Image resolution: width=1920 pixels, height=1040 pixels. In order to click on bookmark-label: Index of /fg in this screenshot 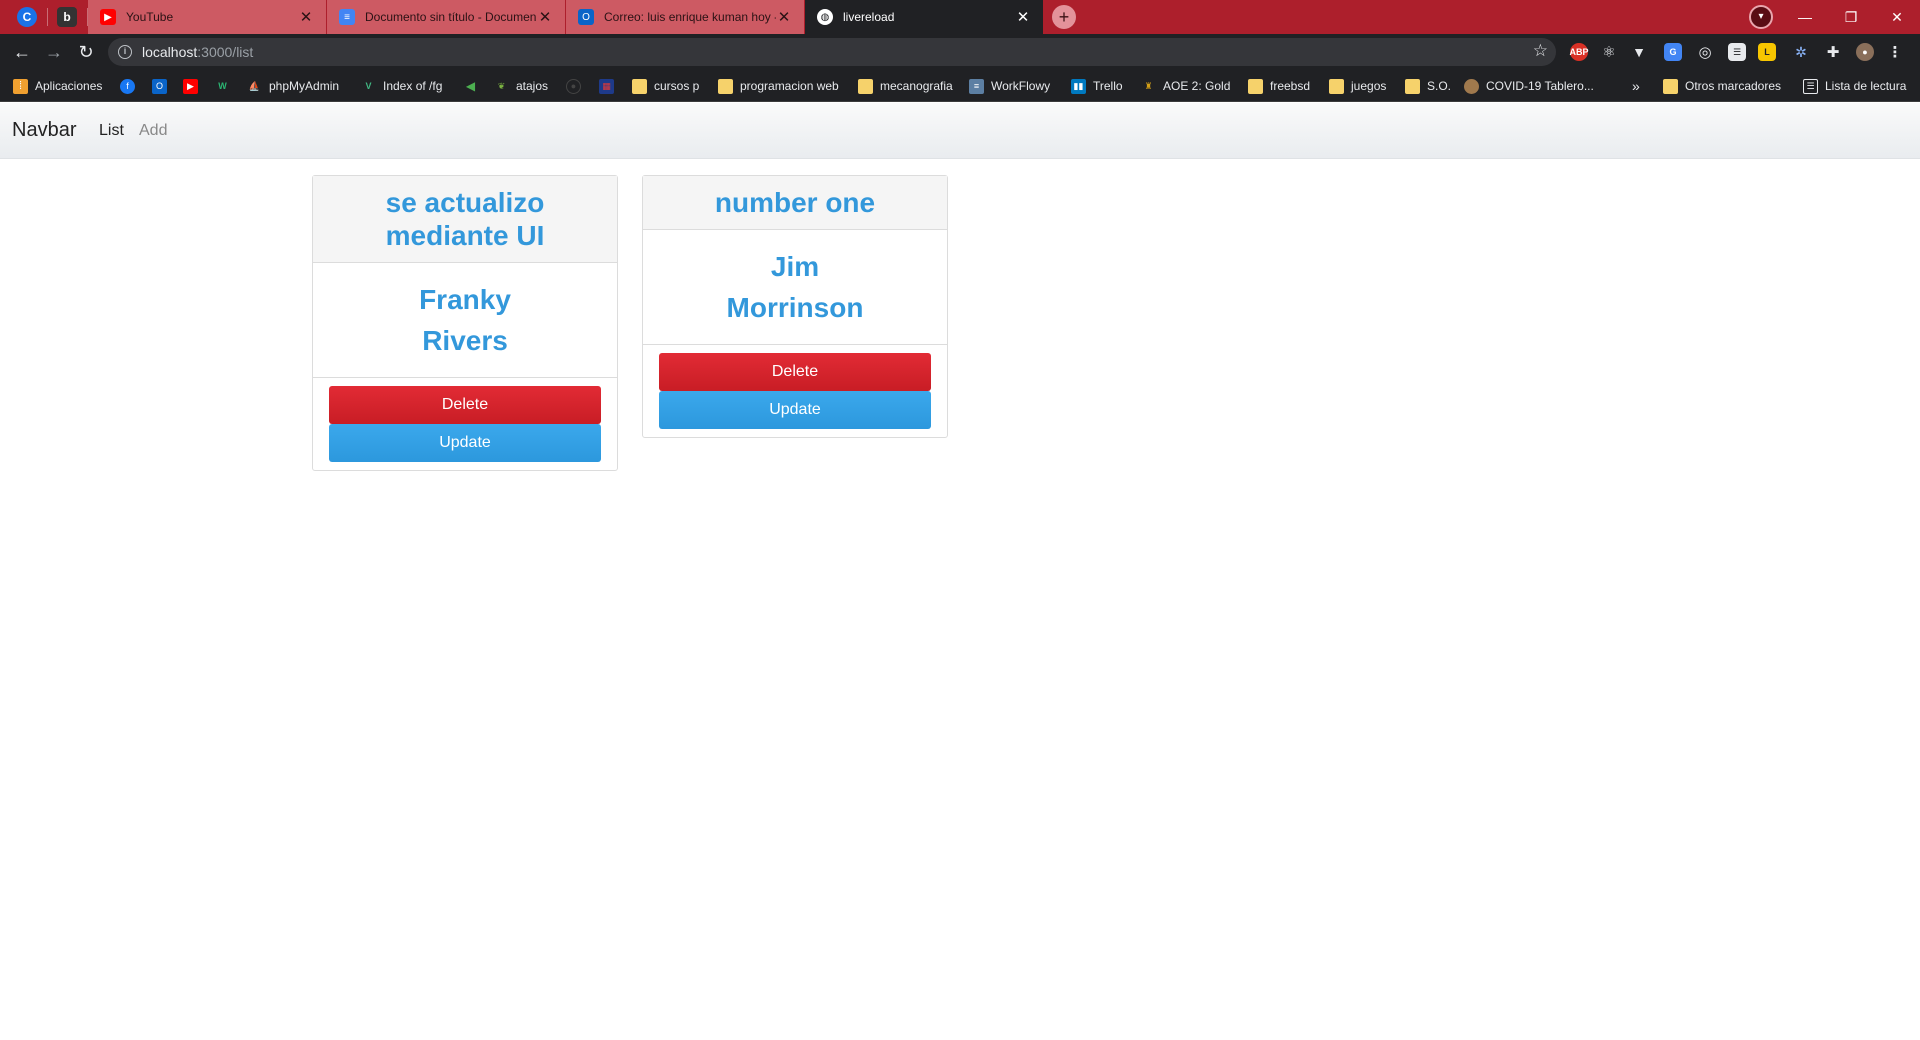, I will do `click(413, 86)`.